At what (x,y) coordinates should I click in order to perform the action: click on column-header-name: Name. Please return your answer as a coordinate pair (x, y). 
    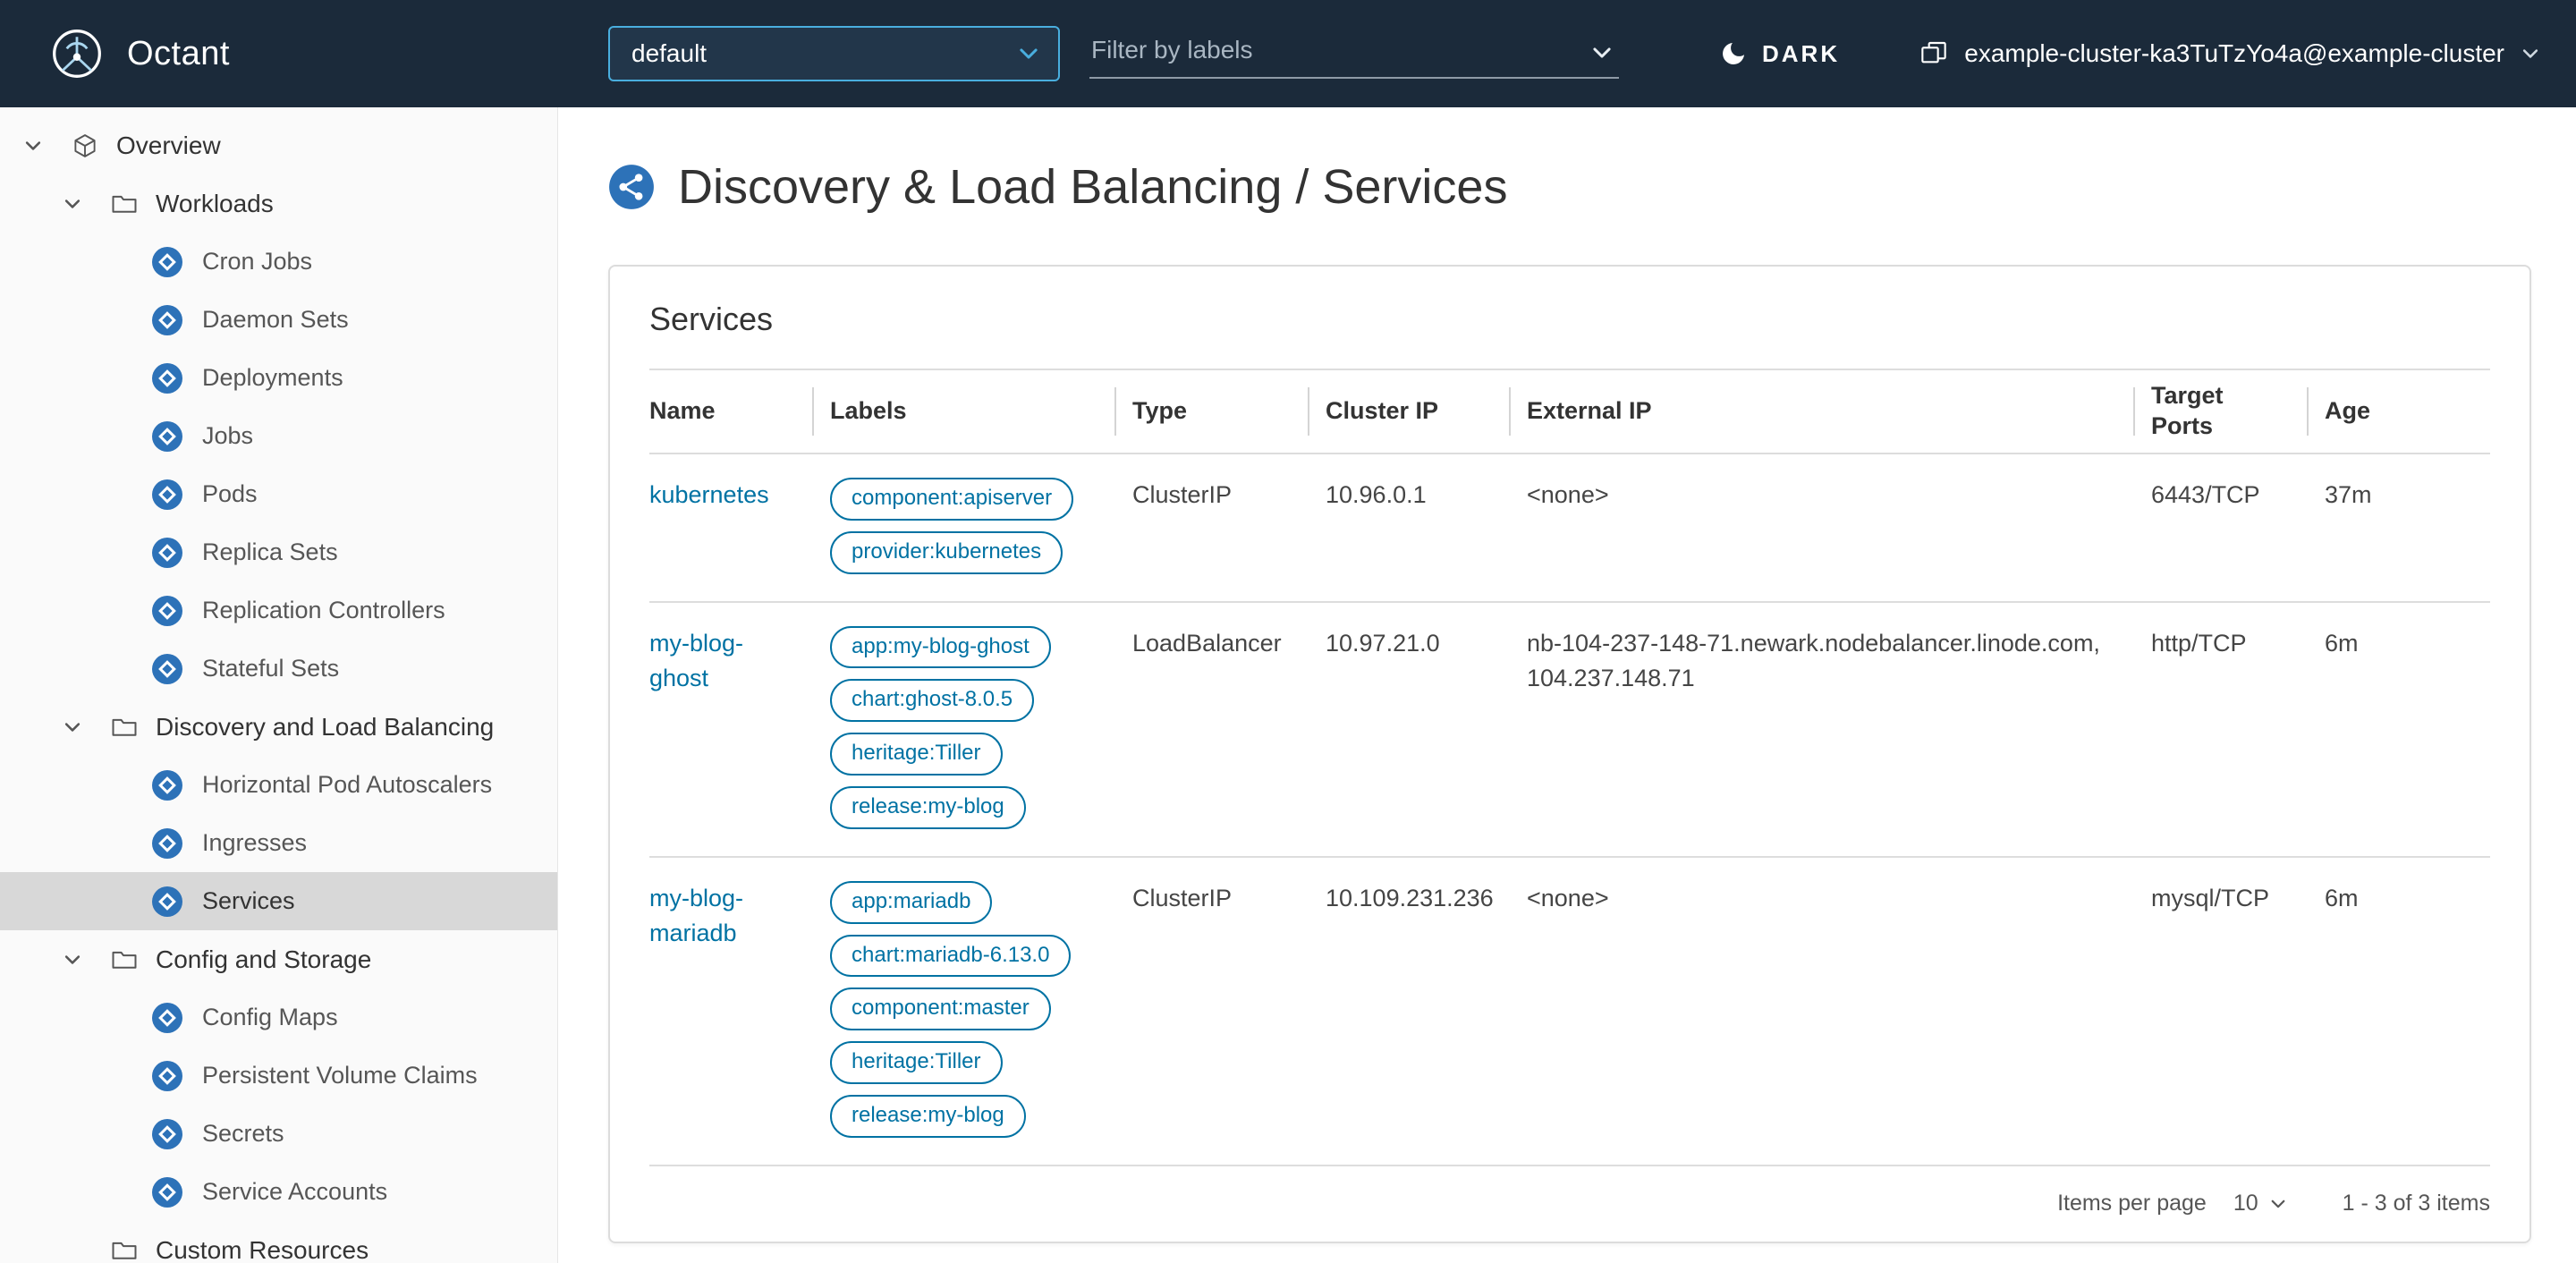
    Looking at the image, I should click on (682, 411).